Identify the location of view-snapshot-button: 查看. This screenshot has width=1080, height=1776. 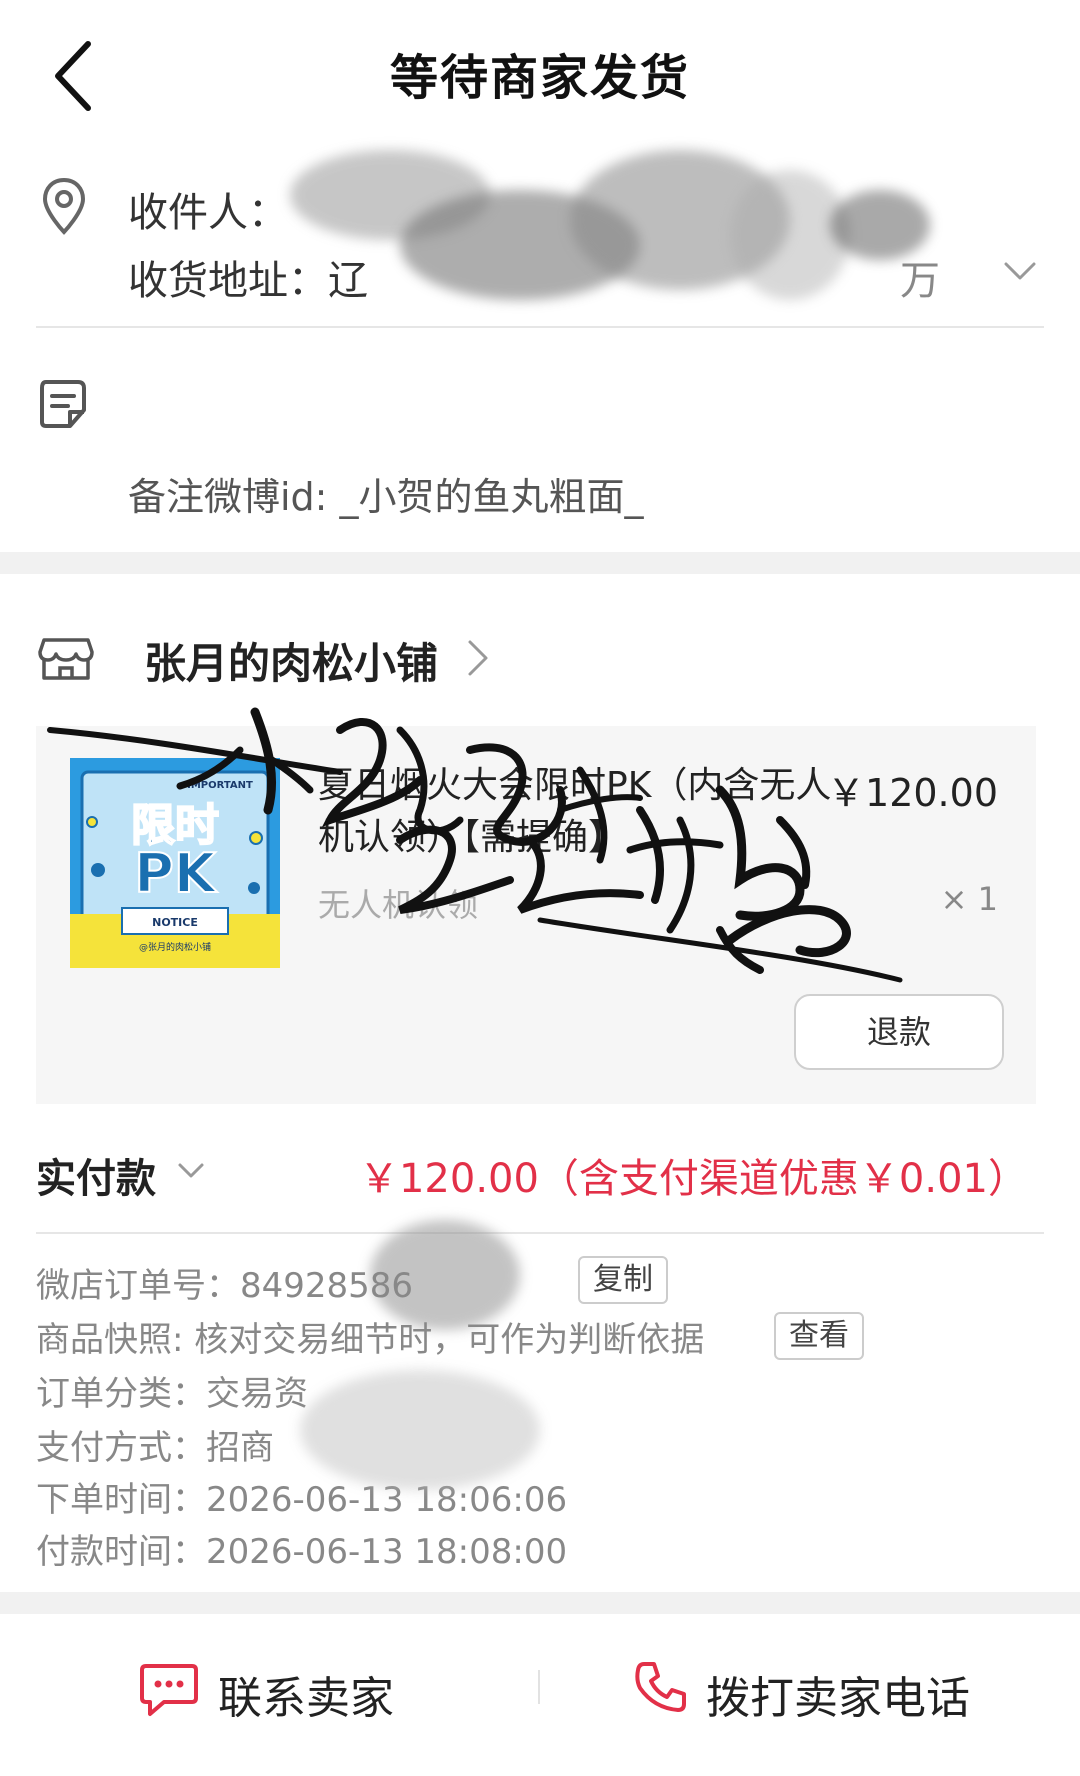
(819, 1336).